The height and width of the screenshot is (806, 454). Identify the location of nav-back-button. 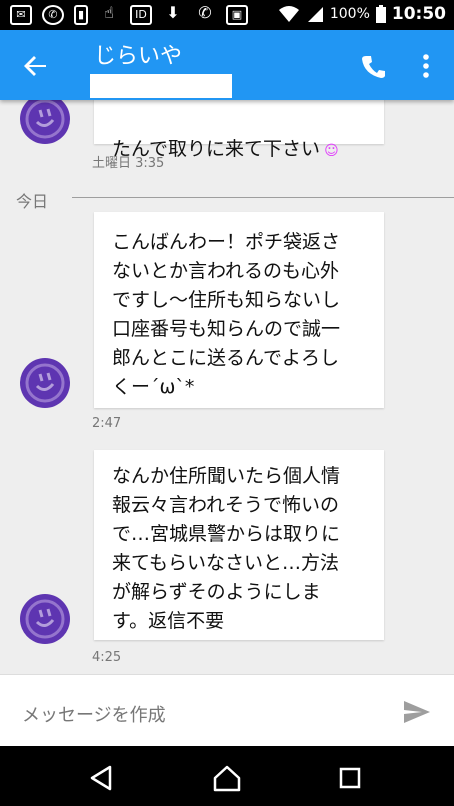
(102, 778).